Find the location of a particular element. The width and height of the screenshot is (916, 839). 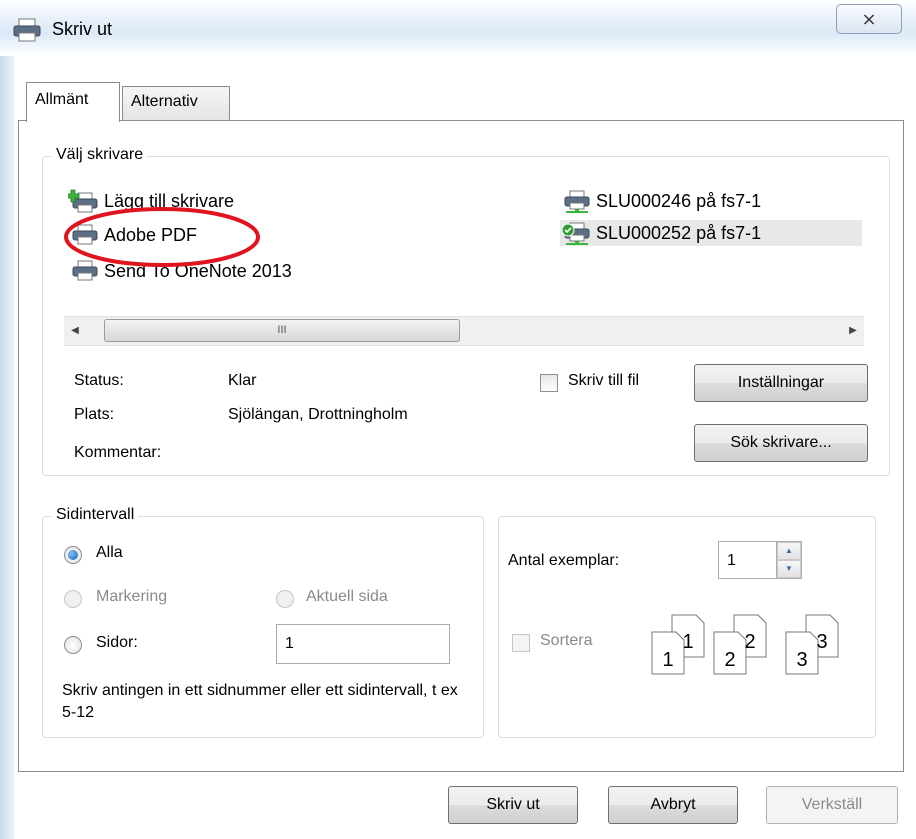

page-range-all-radio is located at coordinates (73, 555).